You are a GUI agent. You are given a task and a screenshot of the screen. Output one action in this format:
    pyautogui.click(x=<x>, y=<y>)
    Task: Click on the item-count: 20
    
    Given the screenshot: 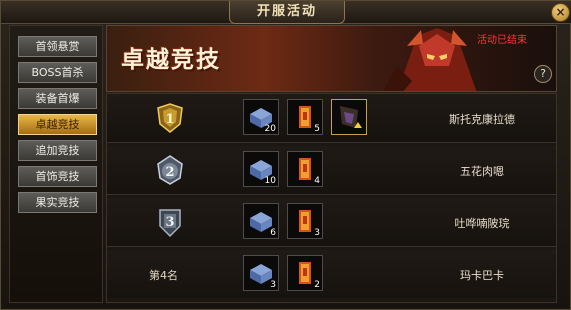 What is the action you would take?
    pyautogui.click(x=270, y=129)
    